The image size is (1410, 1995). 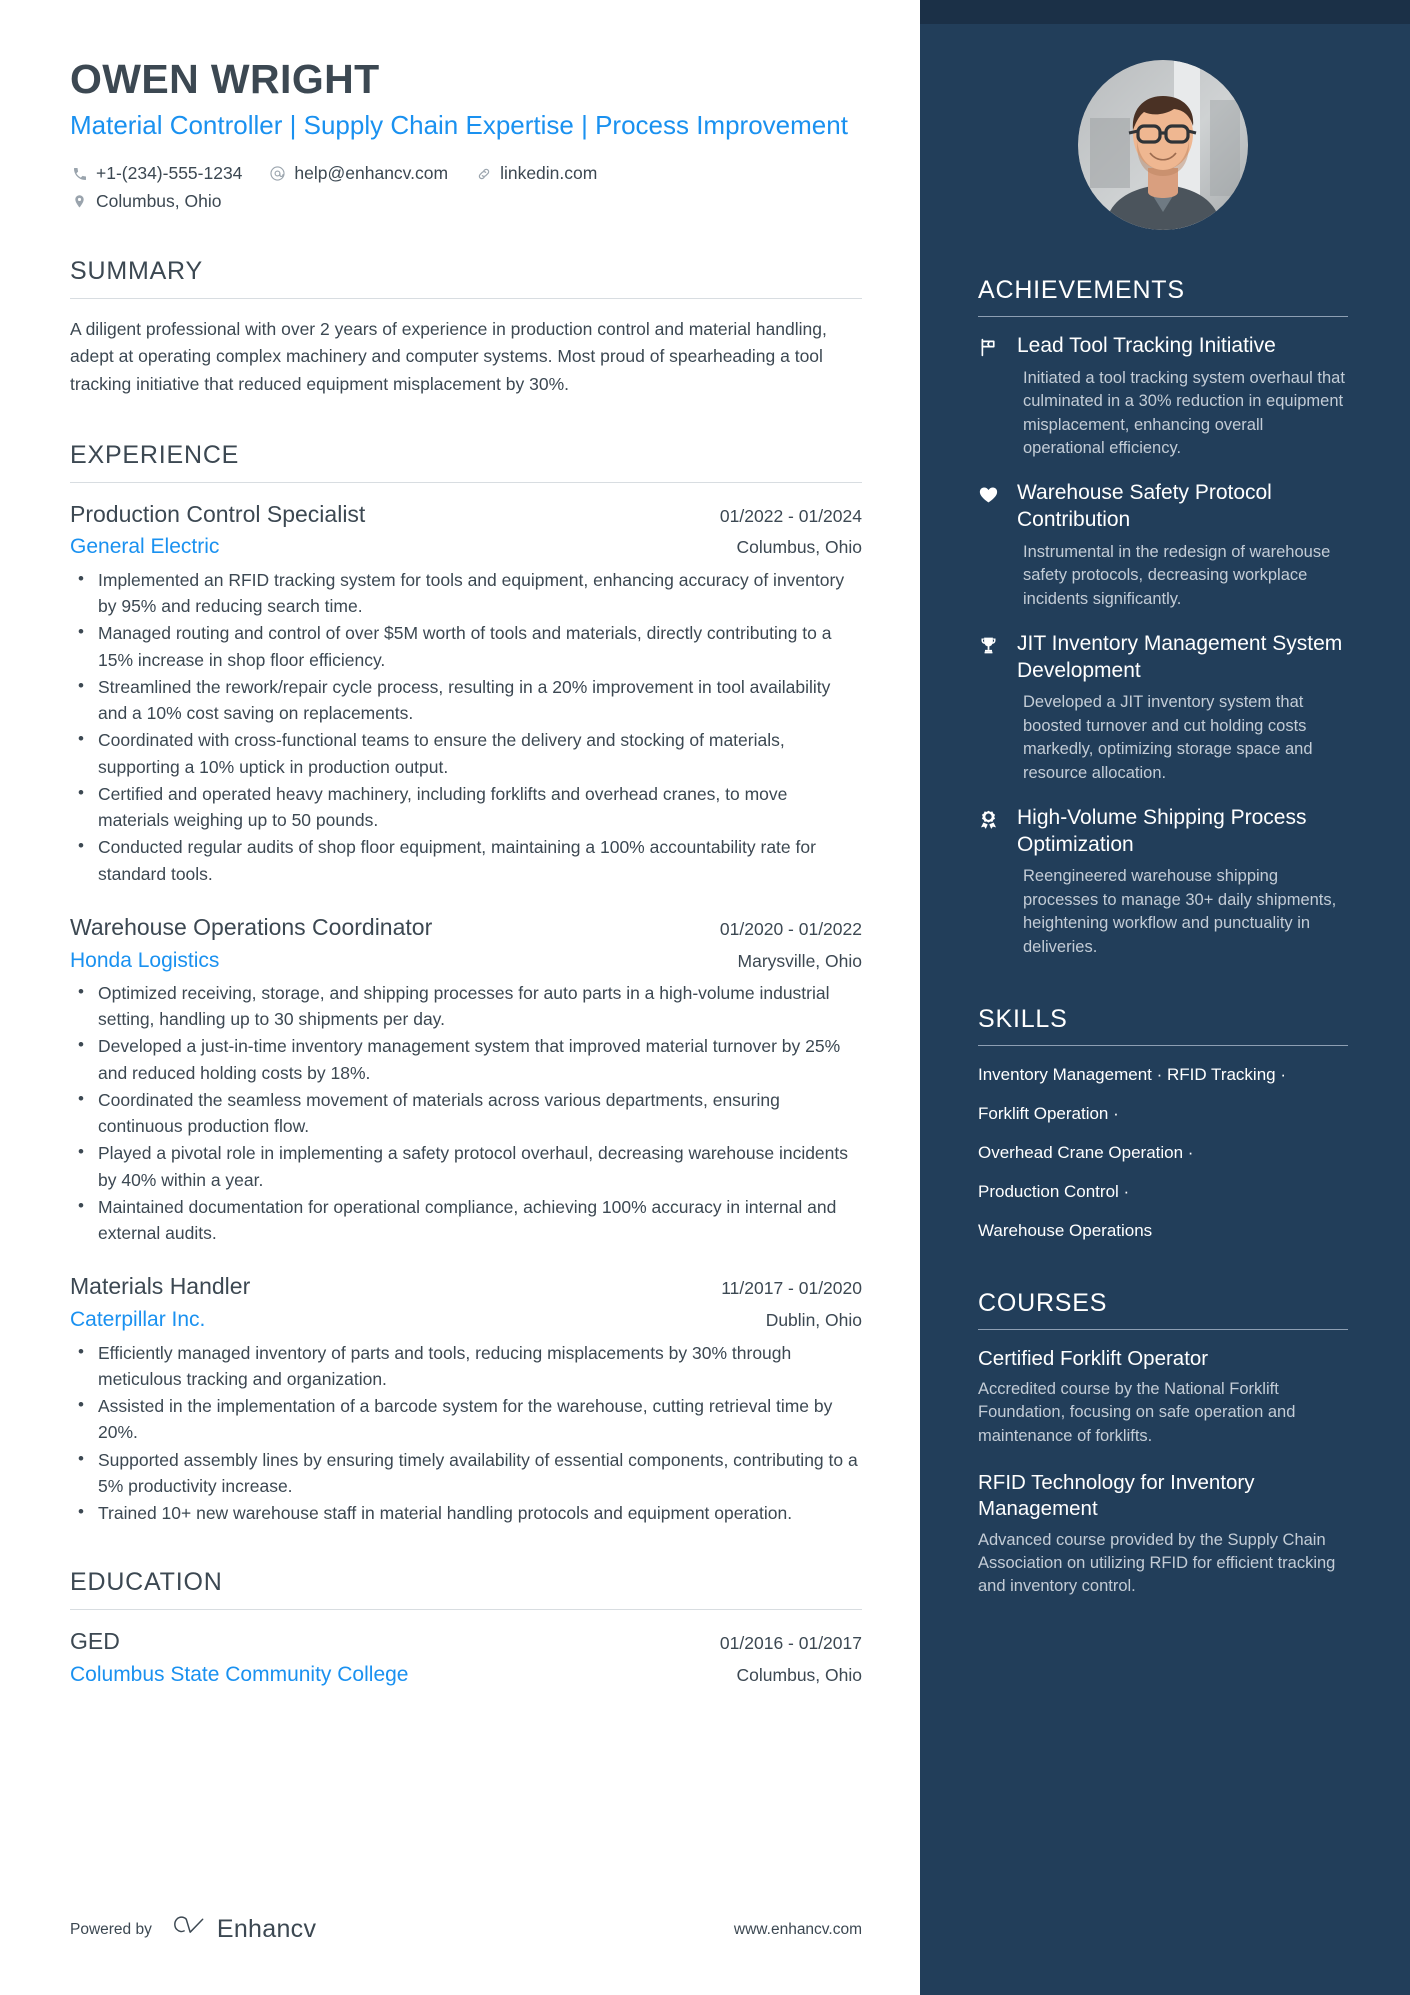 What do you see at coordinates (549, 173) in the screenshot?
I see `contact-linkedin-text: linkedin.com` at bounding box center [549, 173].